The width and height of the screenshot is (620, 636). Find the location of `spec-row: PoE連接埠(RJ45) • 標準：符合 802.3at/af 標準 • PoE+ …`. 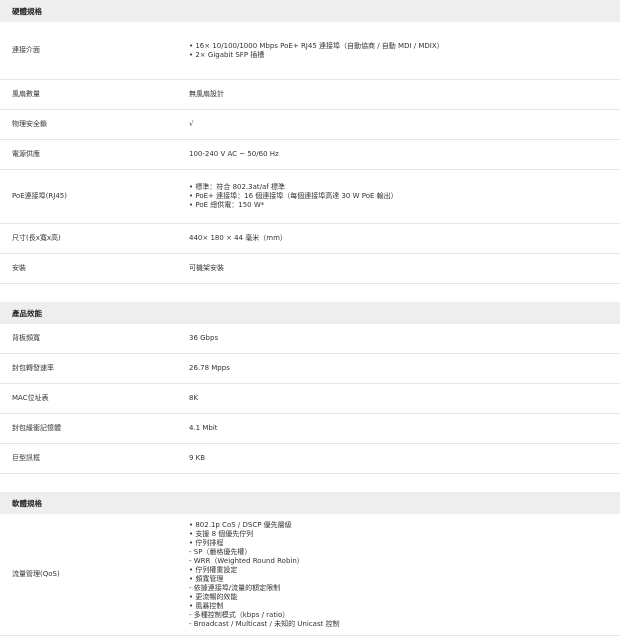

spec-row: PoE連接埠(RJ45) • 標準：符合 802.3at/af 標準 • PoE+ … is located at coordinates (310, 197).